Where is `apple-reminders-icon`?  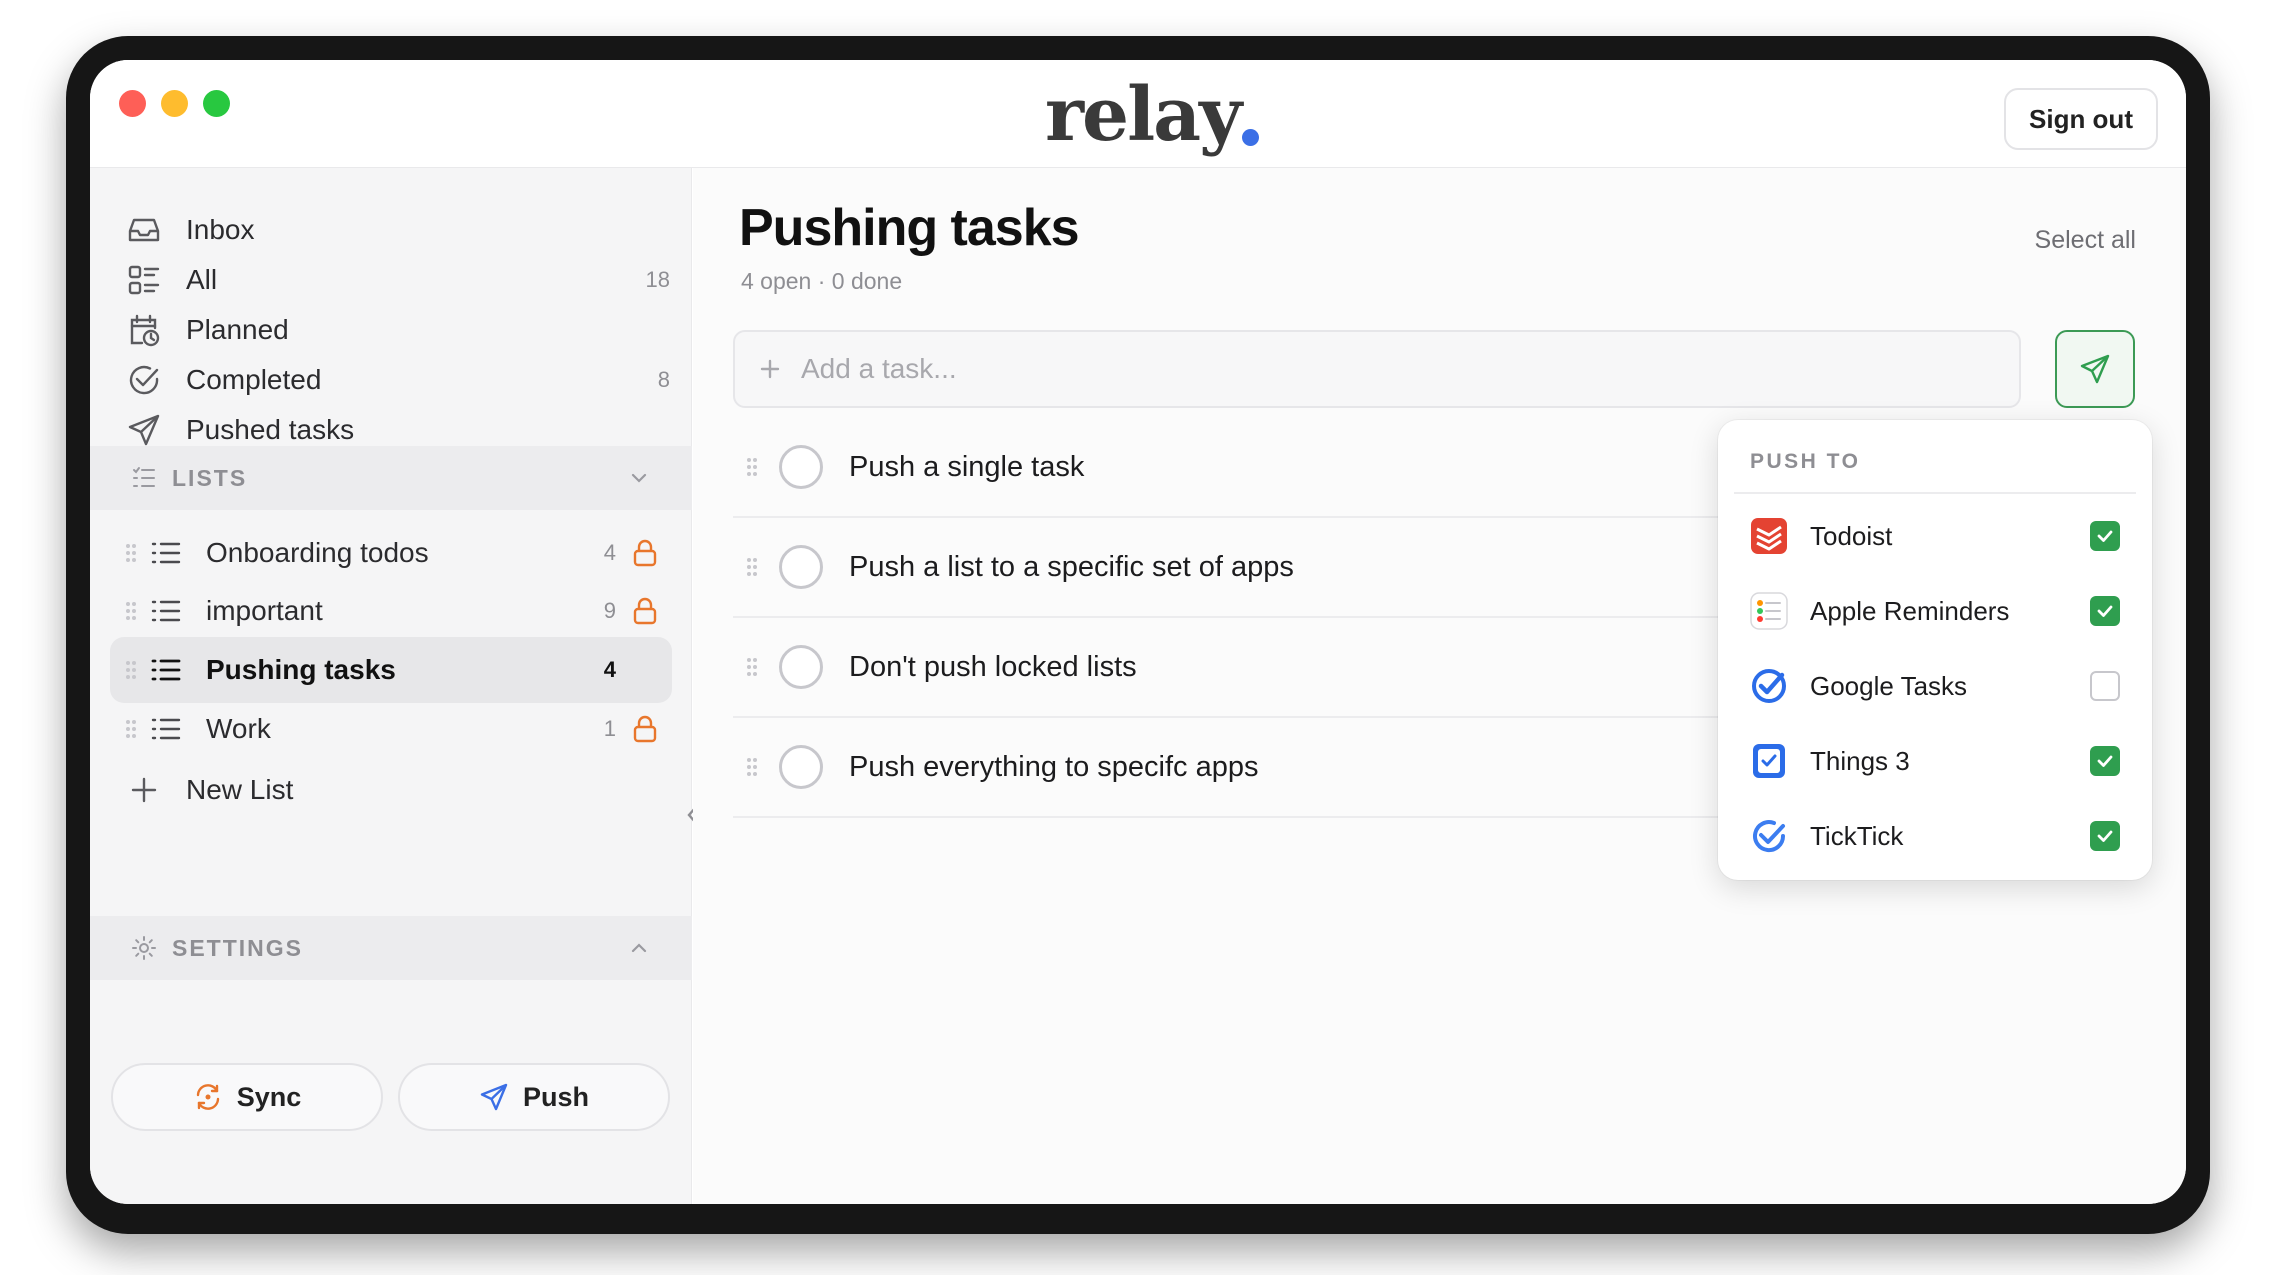
apple-reminders-icon is located at coordinates (1769, 611).